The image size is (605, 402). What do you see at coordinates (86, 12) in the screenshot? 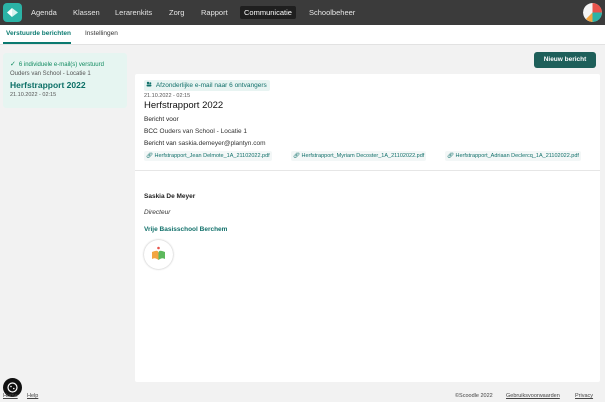
I see `nav-klassen: Klassen` at bounding box center [86, 12].